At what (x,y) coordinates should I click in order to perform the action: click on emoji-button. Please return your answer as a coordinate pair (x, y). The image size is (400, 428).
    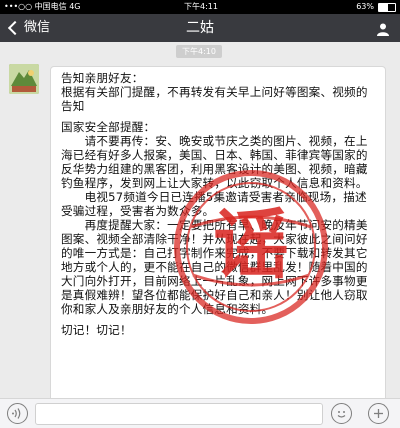
    Looking at the image, I should click on (341, 413).